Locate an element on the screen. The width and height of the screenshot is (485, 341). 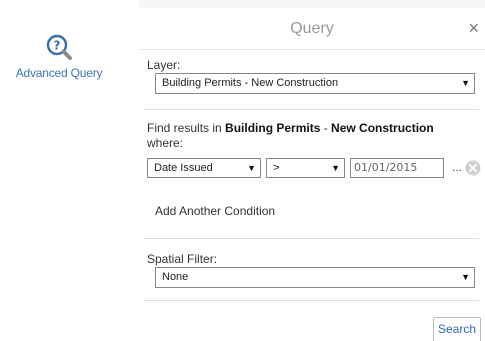
layer-select: Building Permits - New Construction ▼ is located at coordinates (315, 83).